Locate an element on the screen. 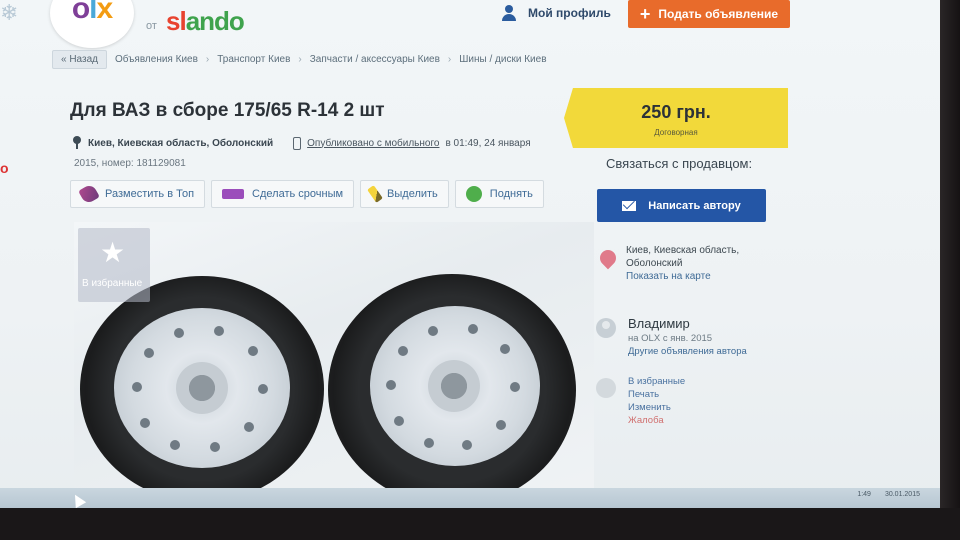 The width and height of the screenshot is (960, 540). post-ad-button: + Подать объявление is located at coordinates (709, 14).